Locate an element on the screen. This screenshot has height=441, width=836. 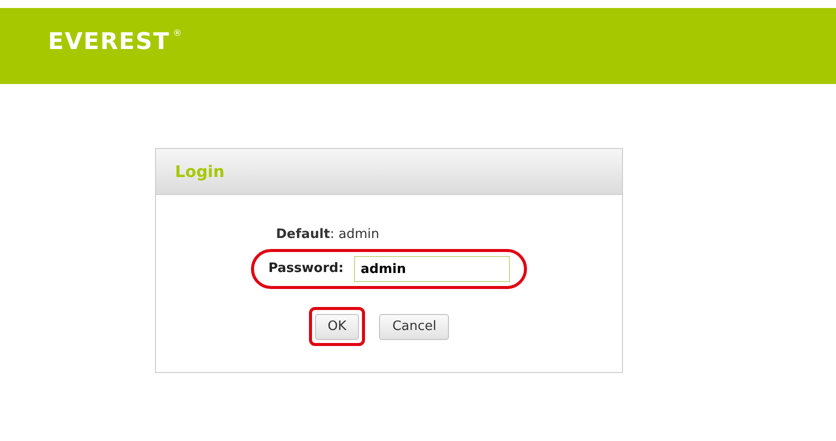
password-label: Password: is located at coordinates (306, 269).